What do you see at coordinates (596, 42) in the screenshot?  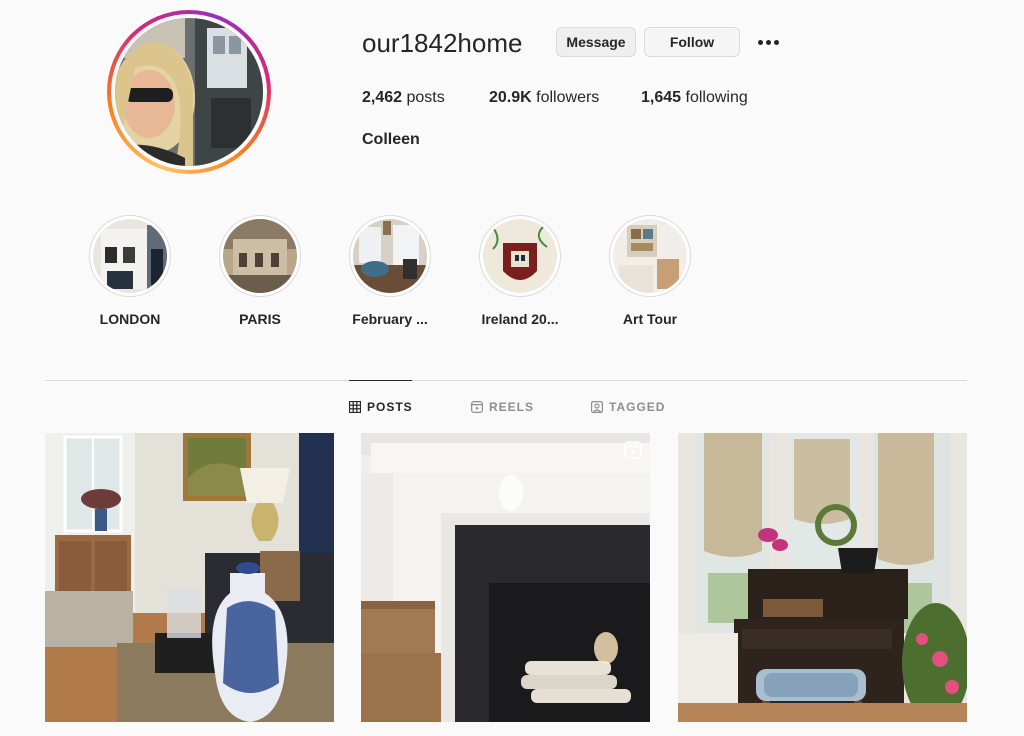 I see `message-button: Message` at bounding box center [596, 42].